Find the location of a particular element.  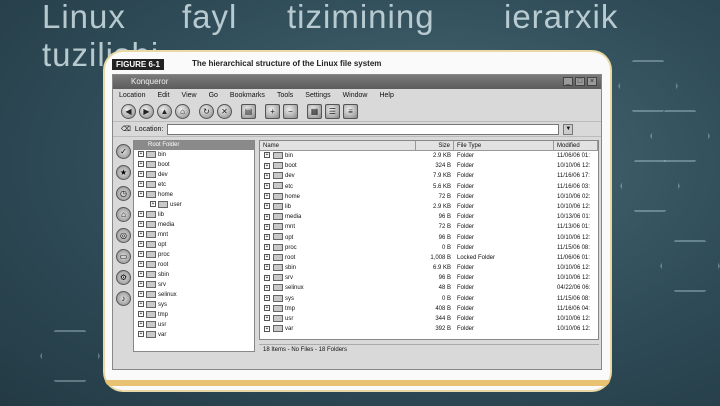

tree-item: + boot is located at coordinates (194, 165).